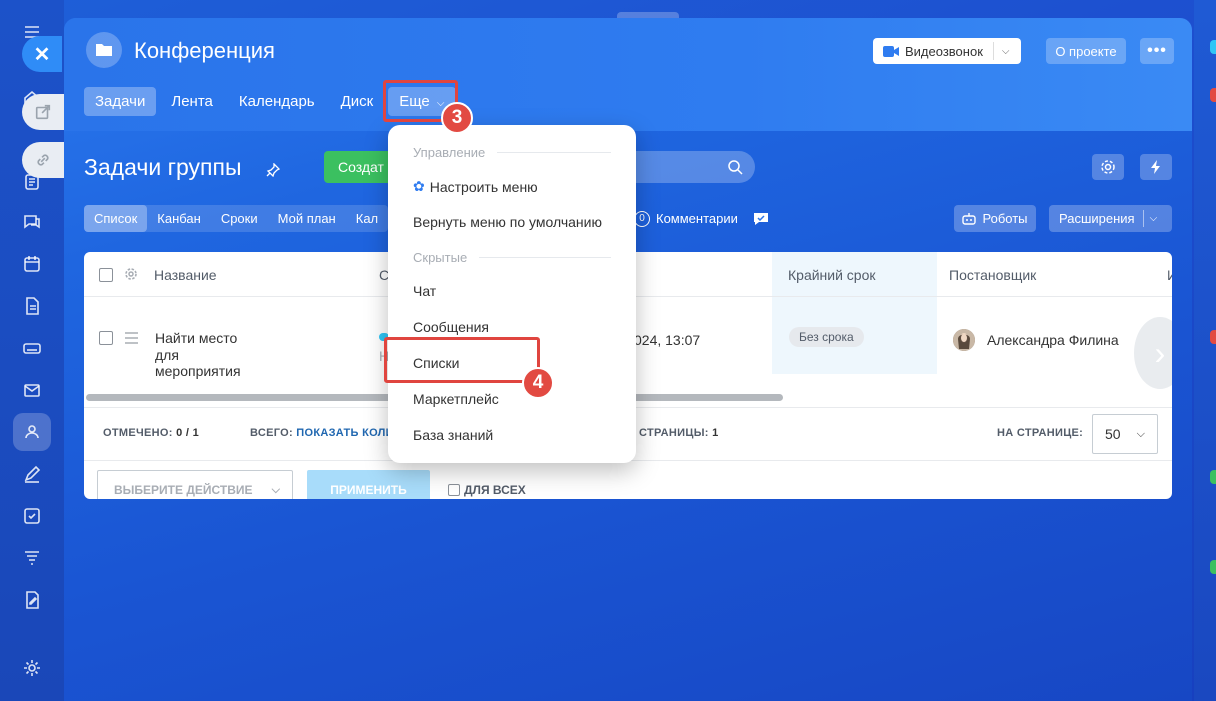 The height and width of the screenshot is (701, 1216). I want to click on total-count: ВСЕГО: ПОКАЗАТЬ КОЛИ, so click(322, 433).